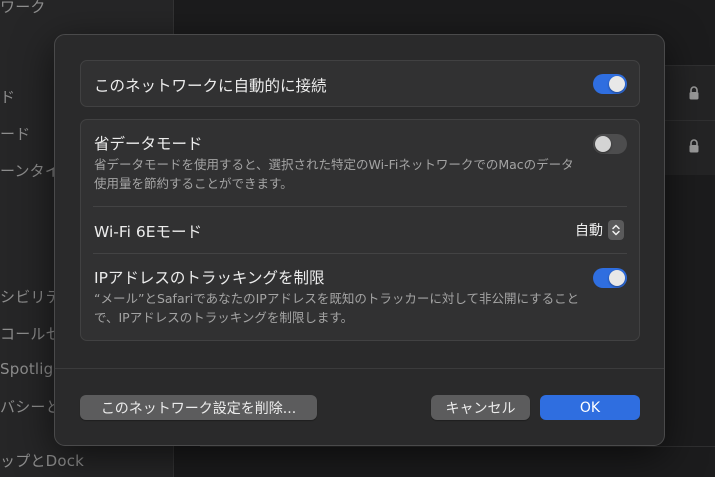 The width and height of the screenshot is (715, 477). Describe the element at coordinates (616, 230) in the screenshot. I see `up-down-chevron-icon` at that location.